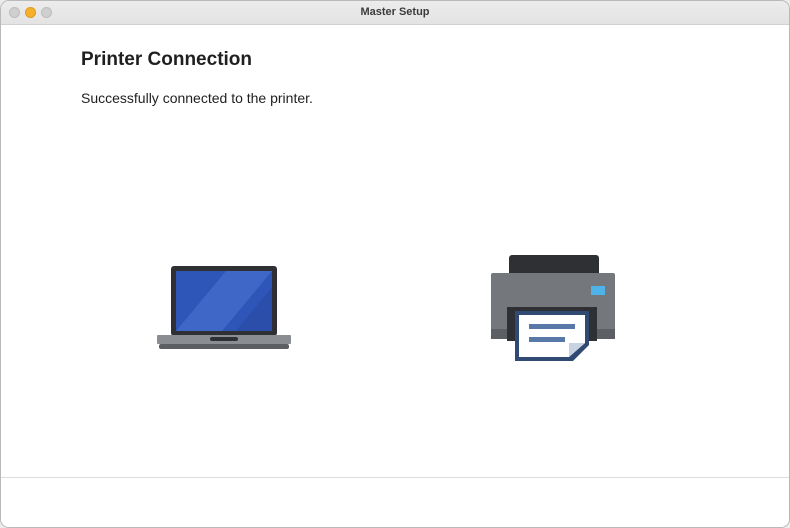  I want to click on title-bar: Master Setup, so click(395, 13).